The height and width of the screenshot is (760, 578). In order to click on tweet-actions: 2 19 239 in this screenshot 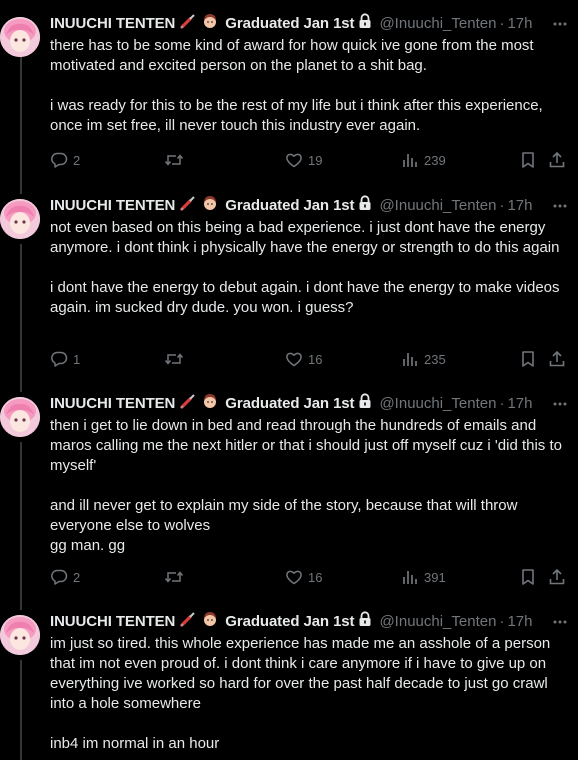, I will do `click(309, 160)`.